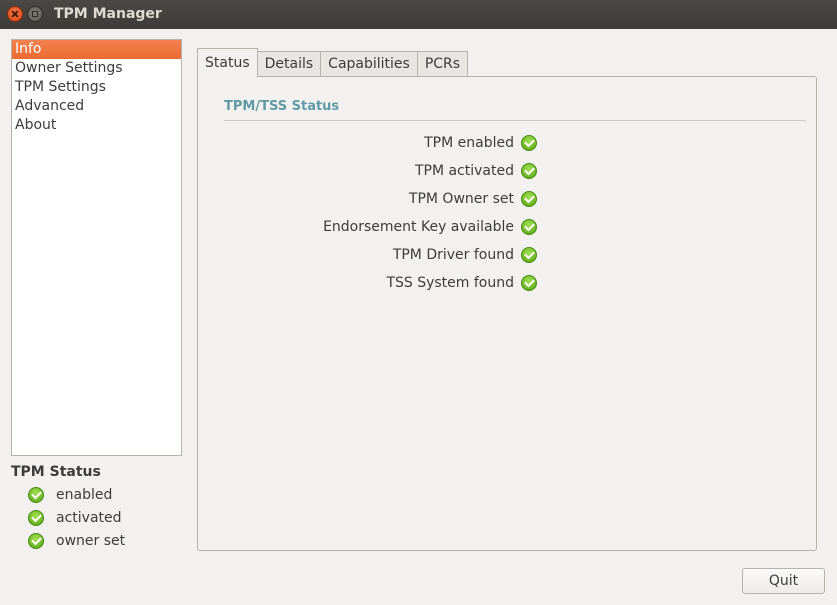 Image resolution: width=837 pixels, height=605 pixels. I want to click on sidebar-item-about: About, so click(96, 125).